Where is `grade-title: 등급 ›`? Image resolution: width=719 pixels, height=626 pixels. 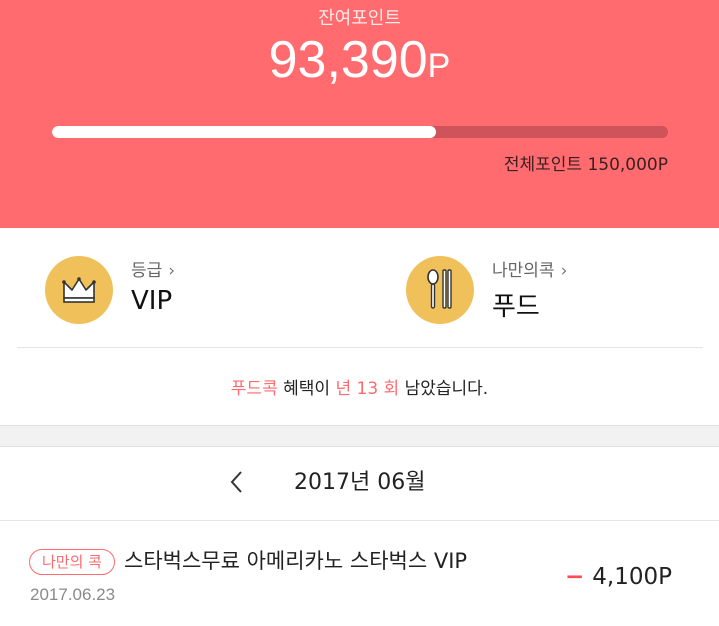
grade-title: 등급 › is located at coordinates (153, 268).